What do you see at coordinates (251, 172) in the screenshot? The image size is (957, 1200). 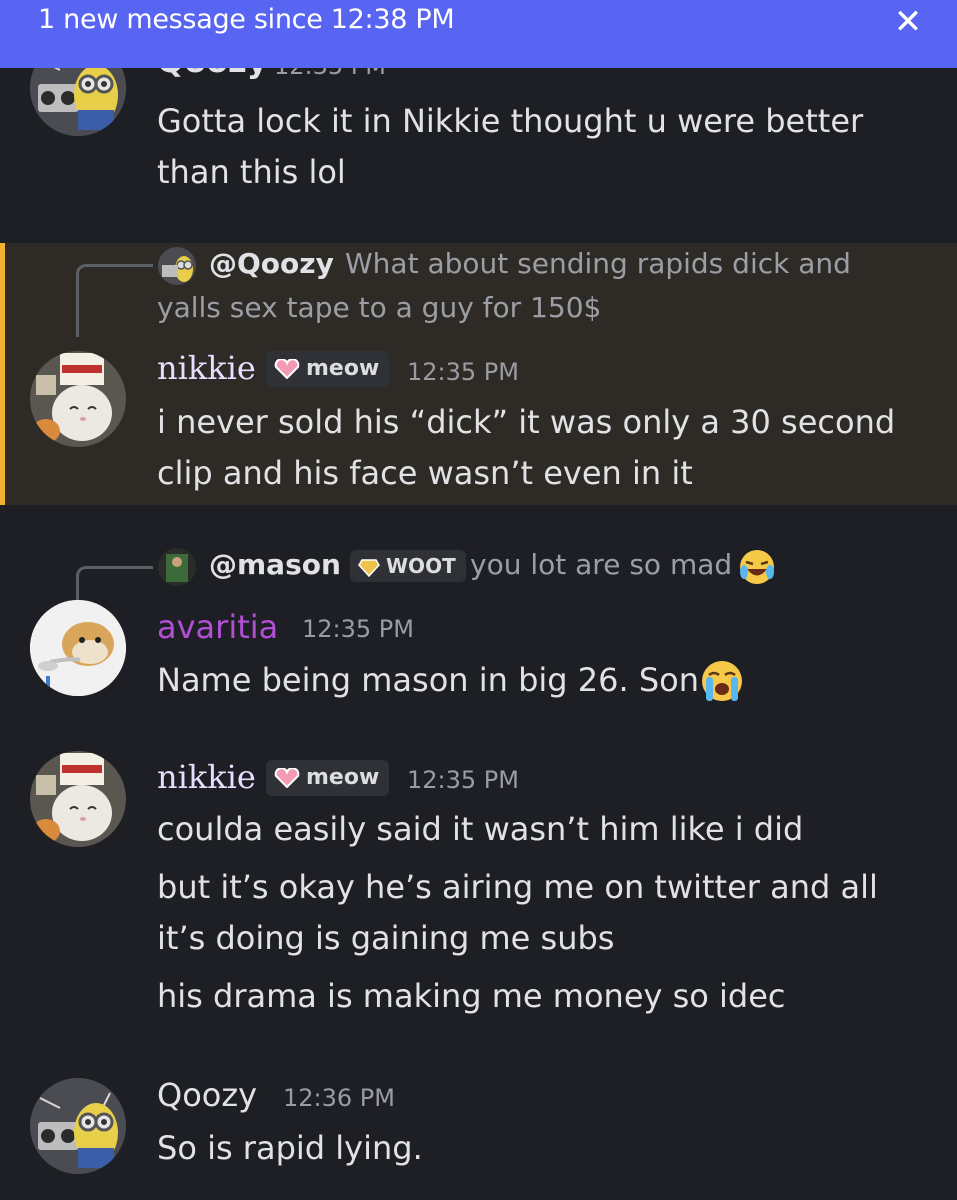 I see `message-line: than this lol` at bounding box center [251, 172].